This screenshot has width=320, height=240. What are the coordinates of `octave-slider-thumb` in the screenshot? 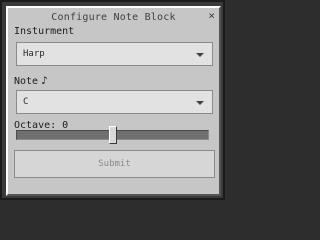 It's located at (112, 135).